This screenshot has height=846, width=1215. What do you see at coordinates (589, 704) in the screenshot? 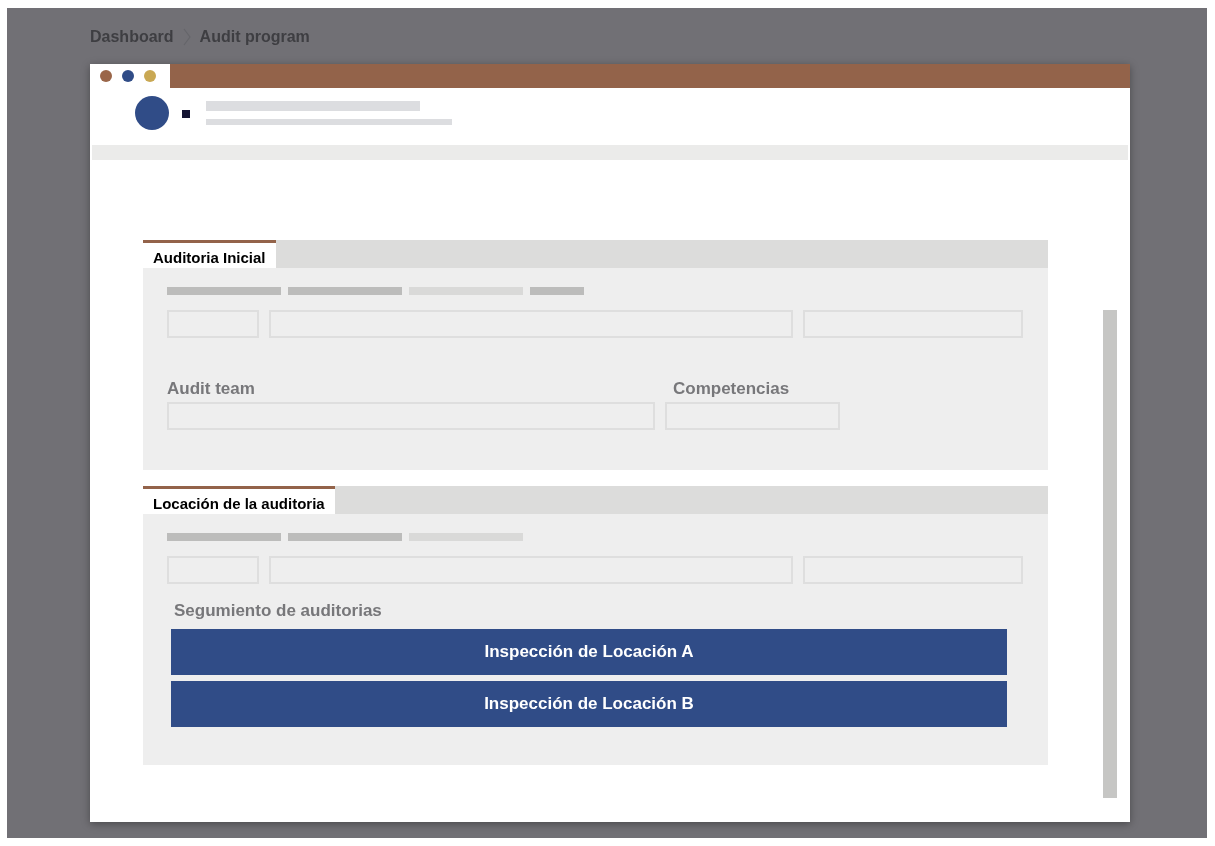
I see `inspection-button: Inspección de Locación B` at bounding box center [589, 704].